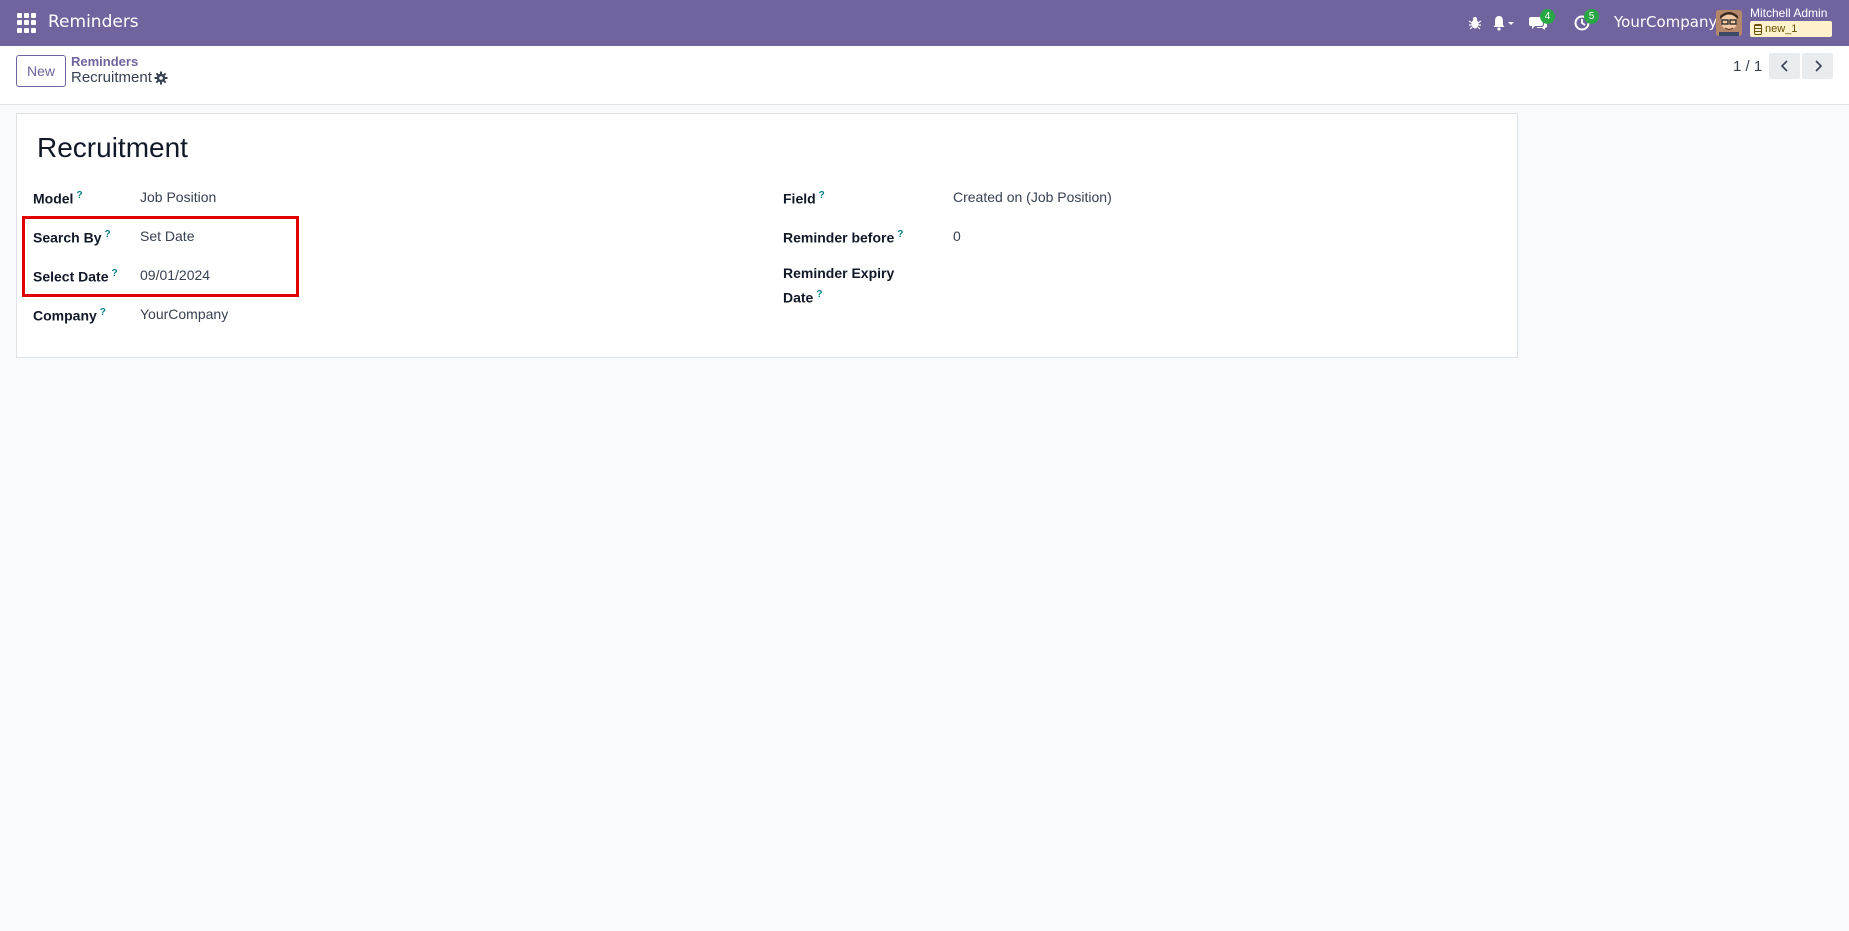  I want to click on company-label: Company?, so click(69, 315).